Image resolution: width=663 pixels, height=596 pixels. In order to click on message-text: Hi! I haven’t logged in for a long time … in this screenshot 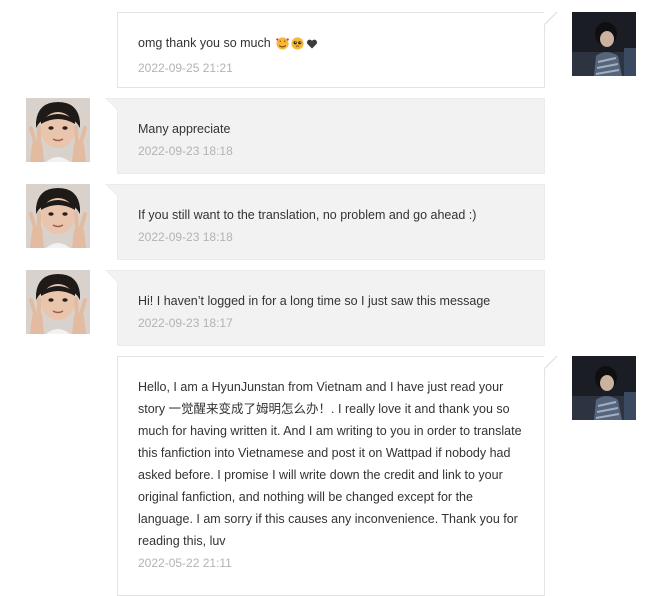, I will do `click(314, 301)`.